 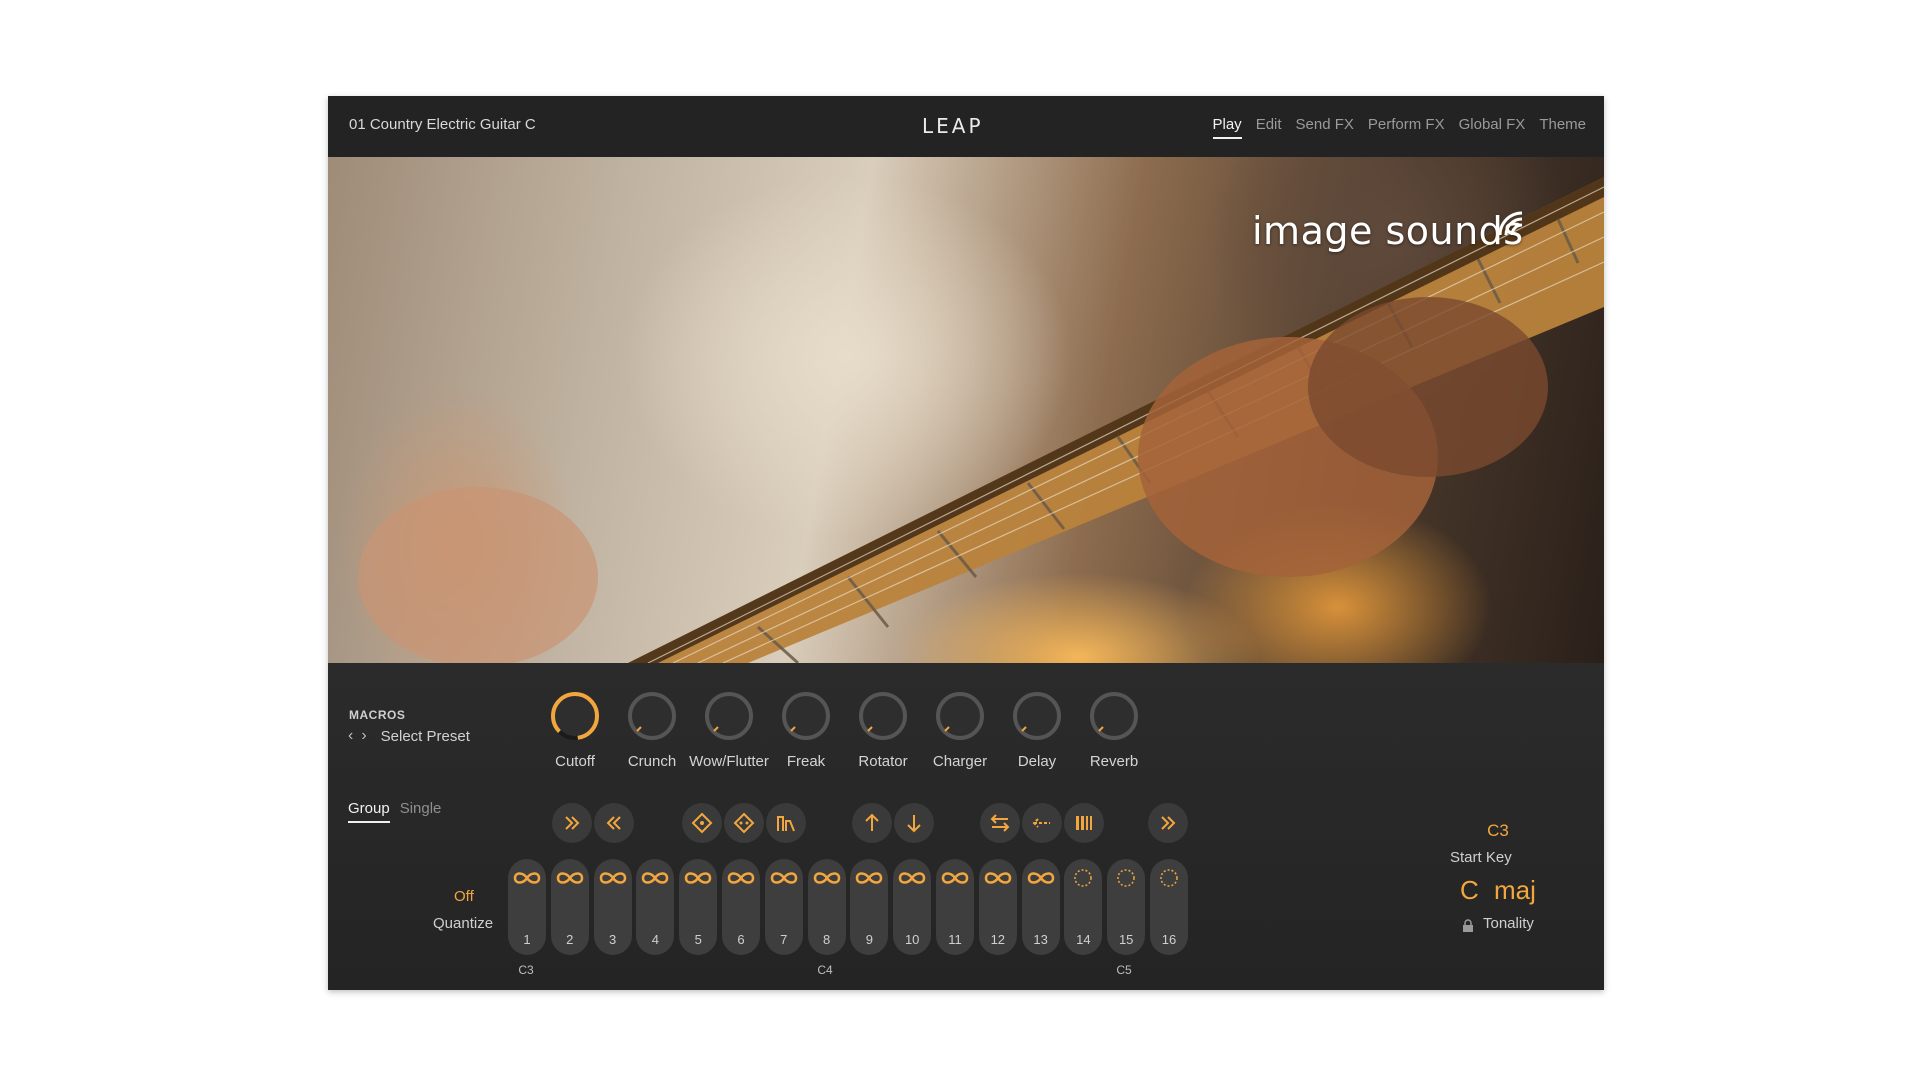 I want to click on octave-label: C3, so click(x=526, y=970).